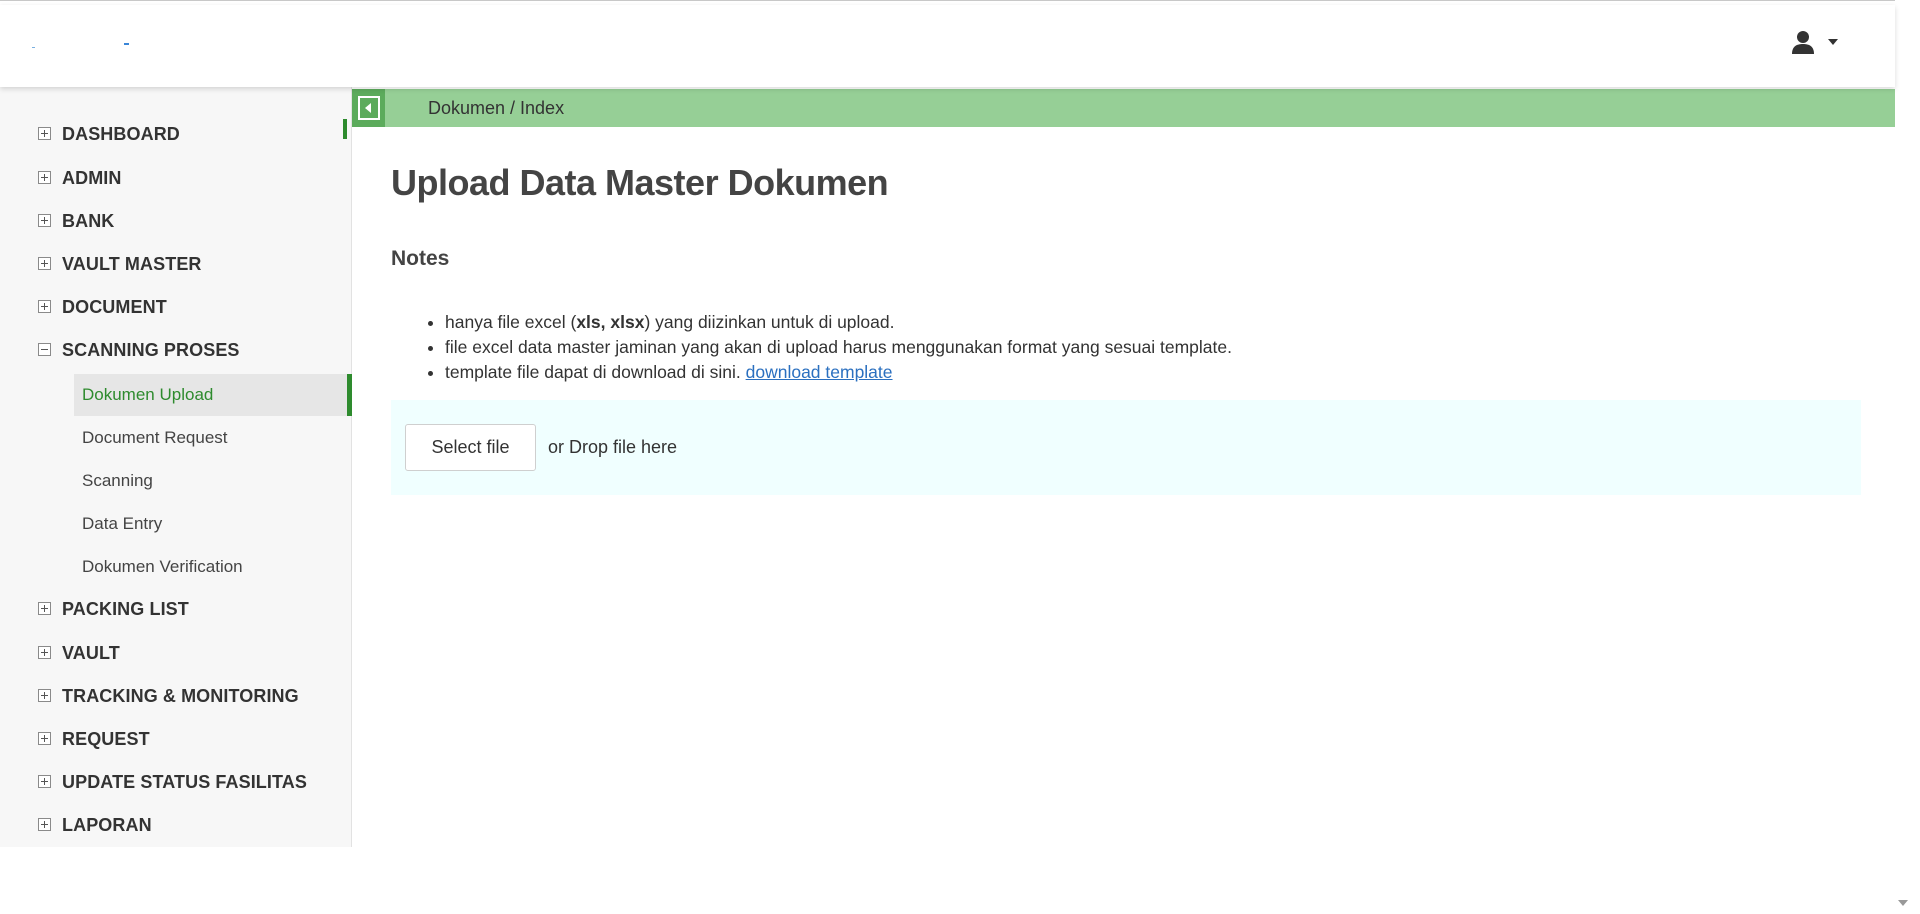 The width and height of the screenshot is (1920, 914). Describe the element at coordinates (176, 825) in the screenshot. I see `sidebar-item-laporan: LAPORAN` at that location.